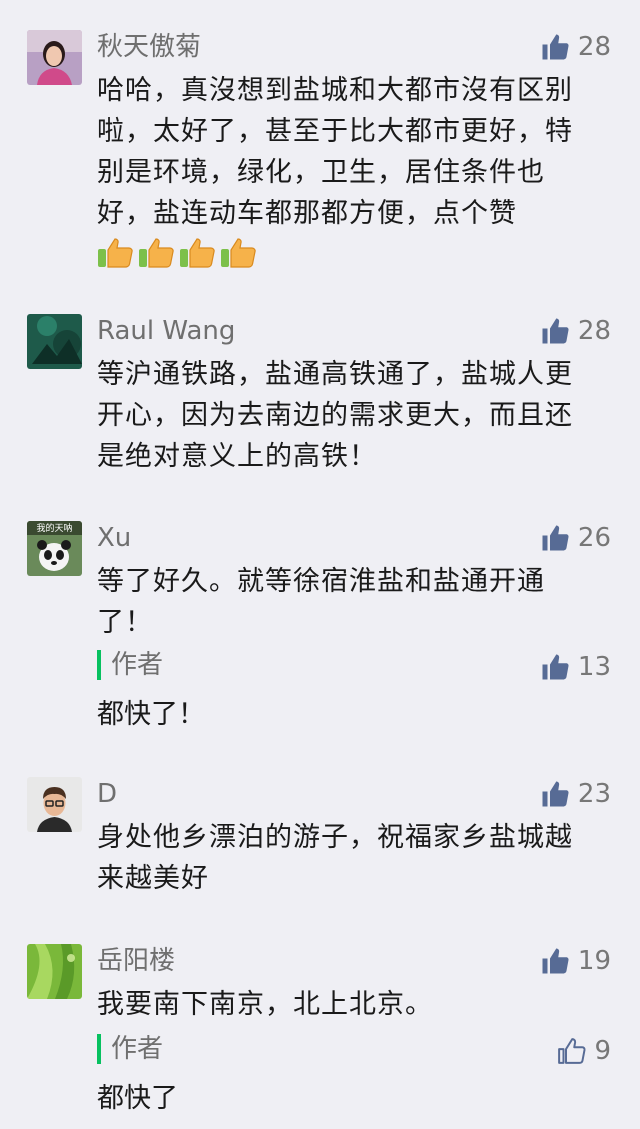 The image size is (640, 1129). I want to click on commenter-name: D, so click(107, 794).